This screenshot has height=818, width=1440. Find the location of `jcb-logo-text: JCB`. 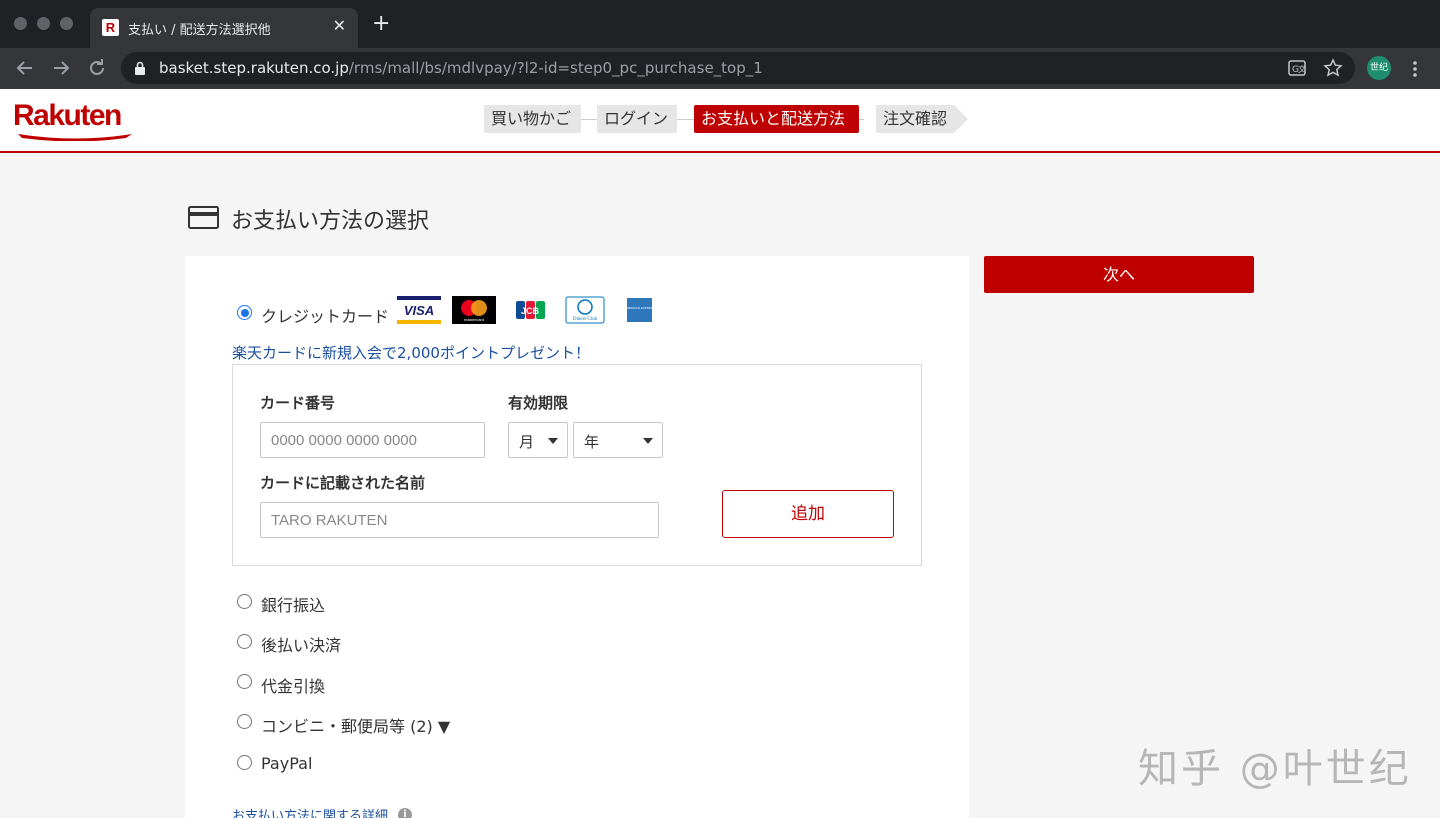

jcb-logo-text: JCB is located at coordinates (530, 311).